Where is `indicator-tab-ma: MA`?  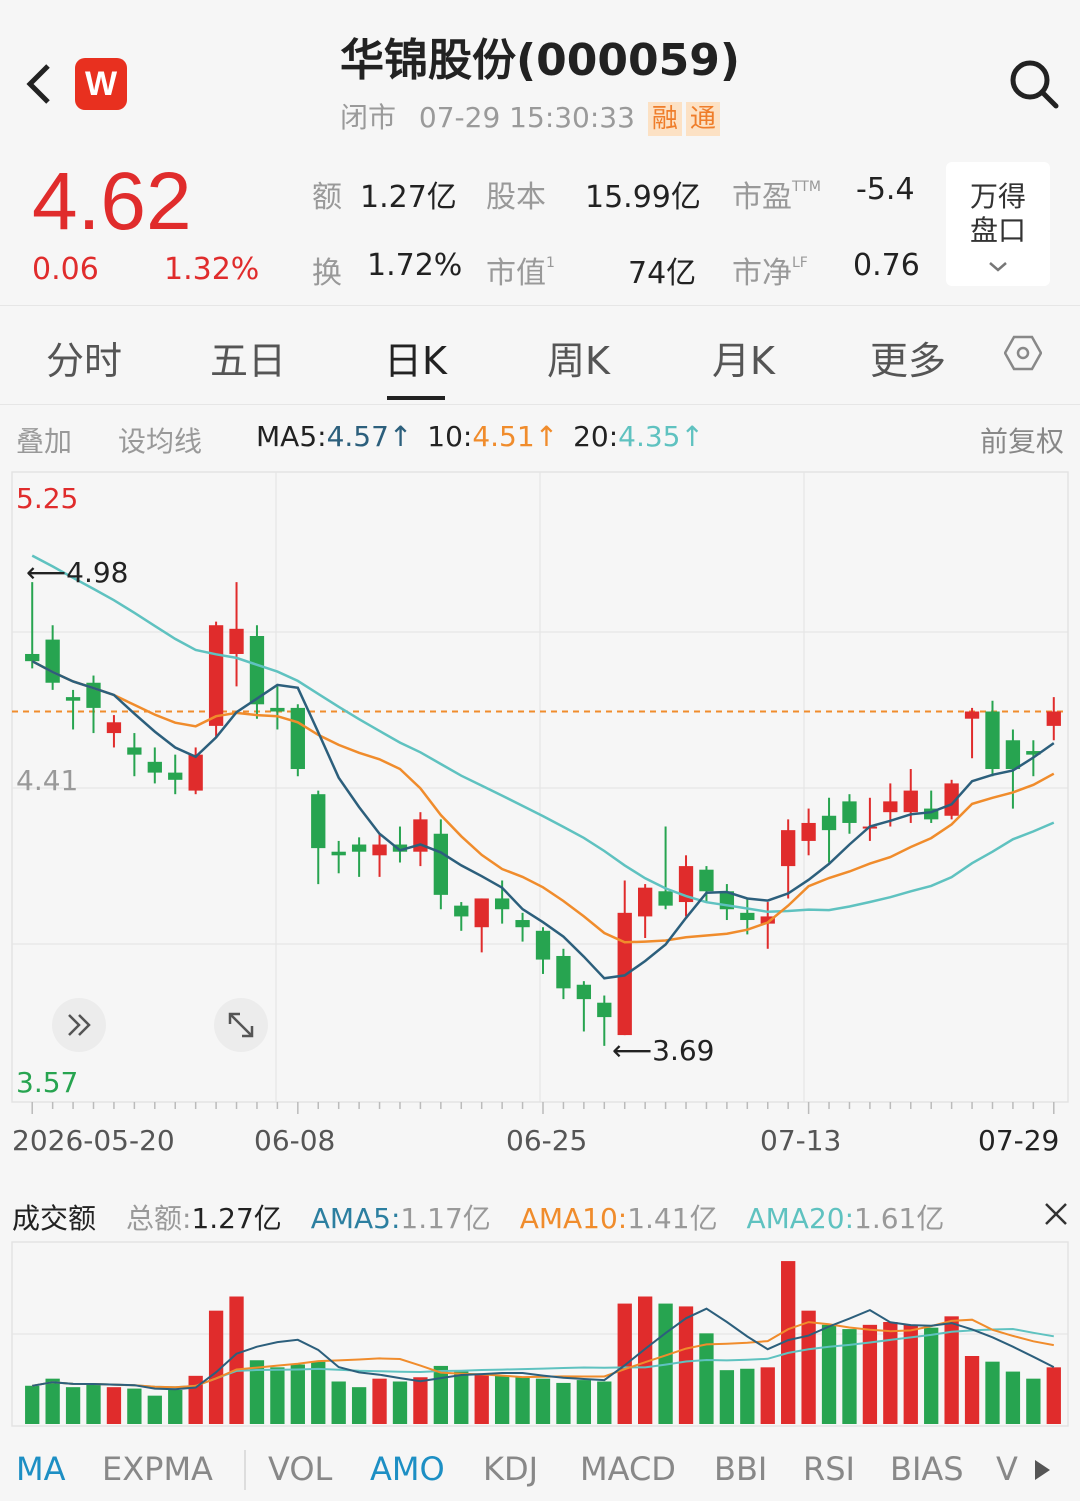
indicator-tab-ma: MA is located at coordinates (41, 1469).